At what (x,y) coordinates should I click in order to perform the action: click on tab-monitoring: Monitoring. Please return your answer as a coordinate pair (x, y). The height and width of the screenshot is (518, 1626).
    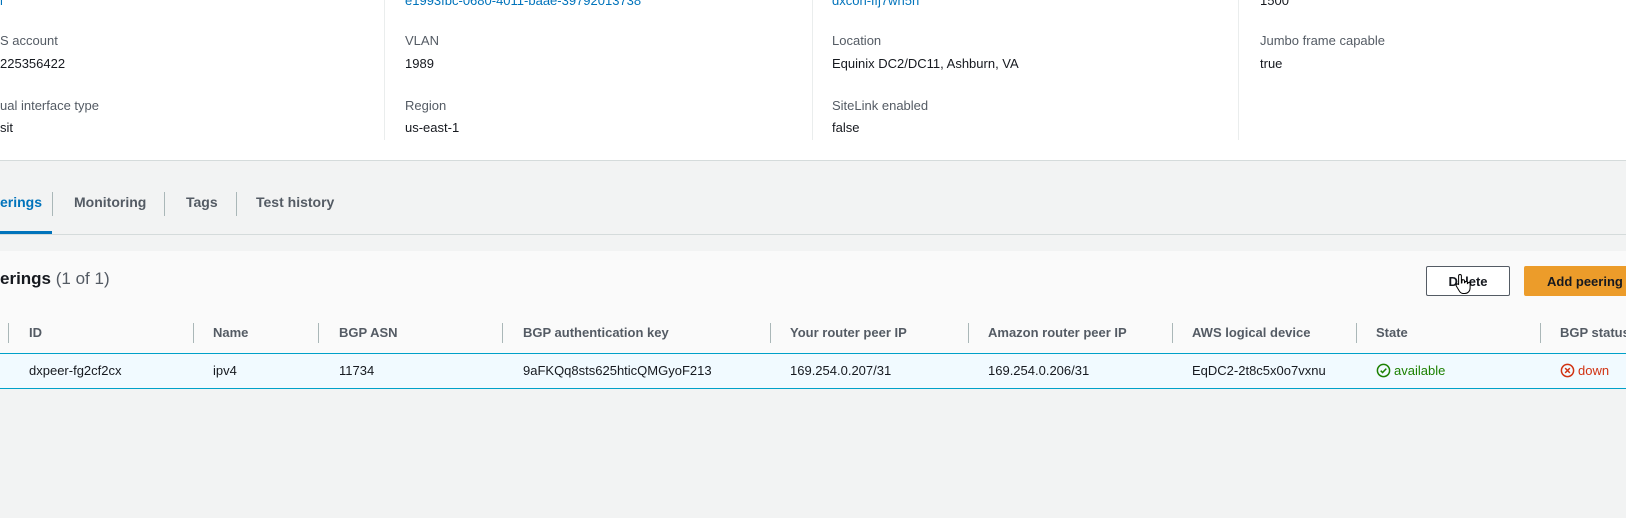
    Looking at the image, I should click on (110, 208).